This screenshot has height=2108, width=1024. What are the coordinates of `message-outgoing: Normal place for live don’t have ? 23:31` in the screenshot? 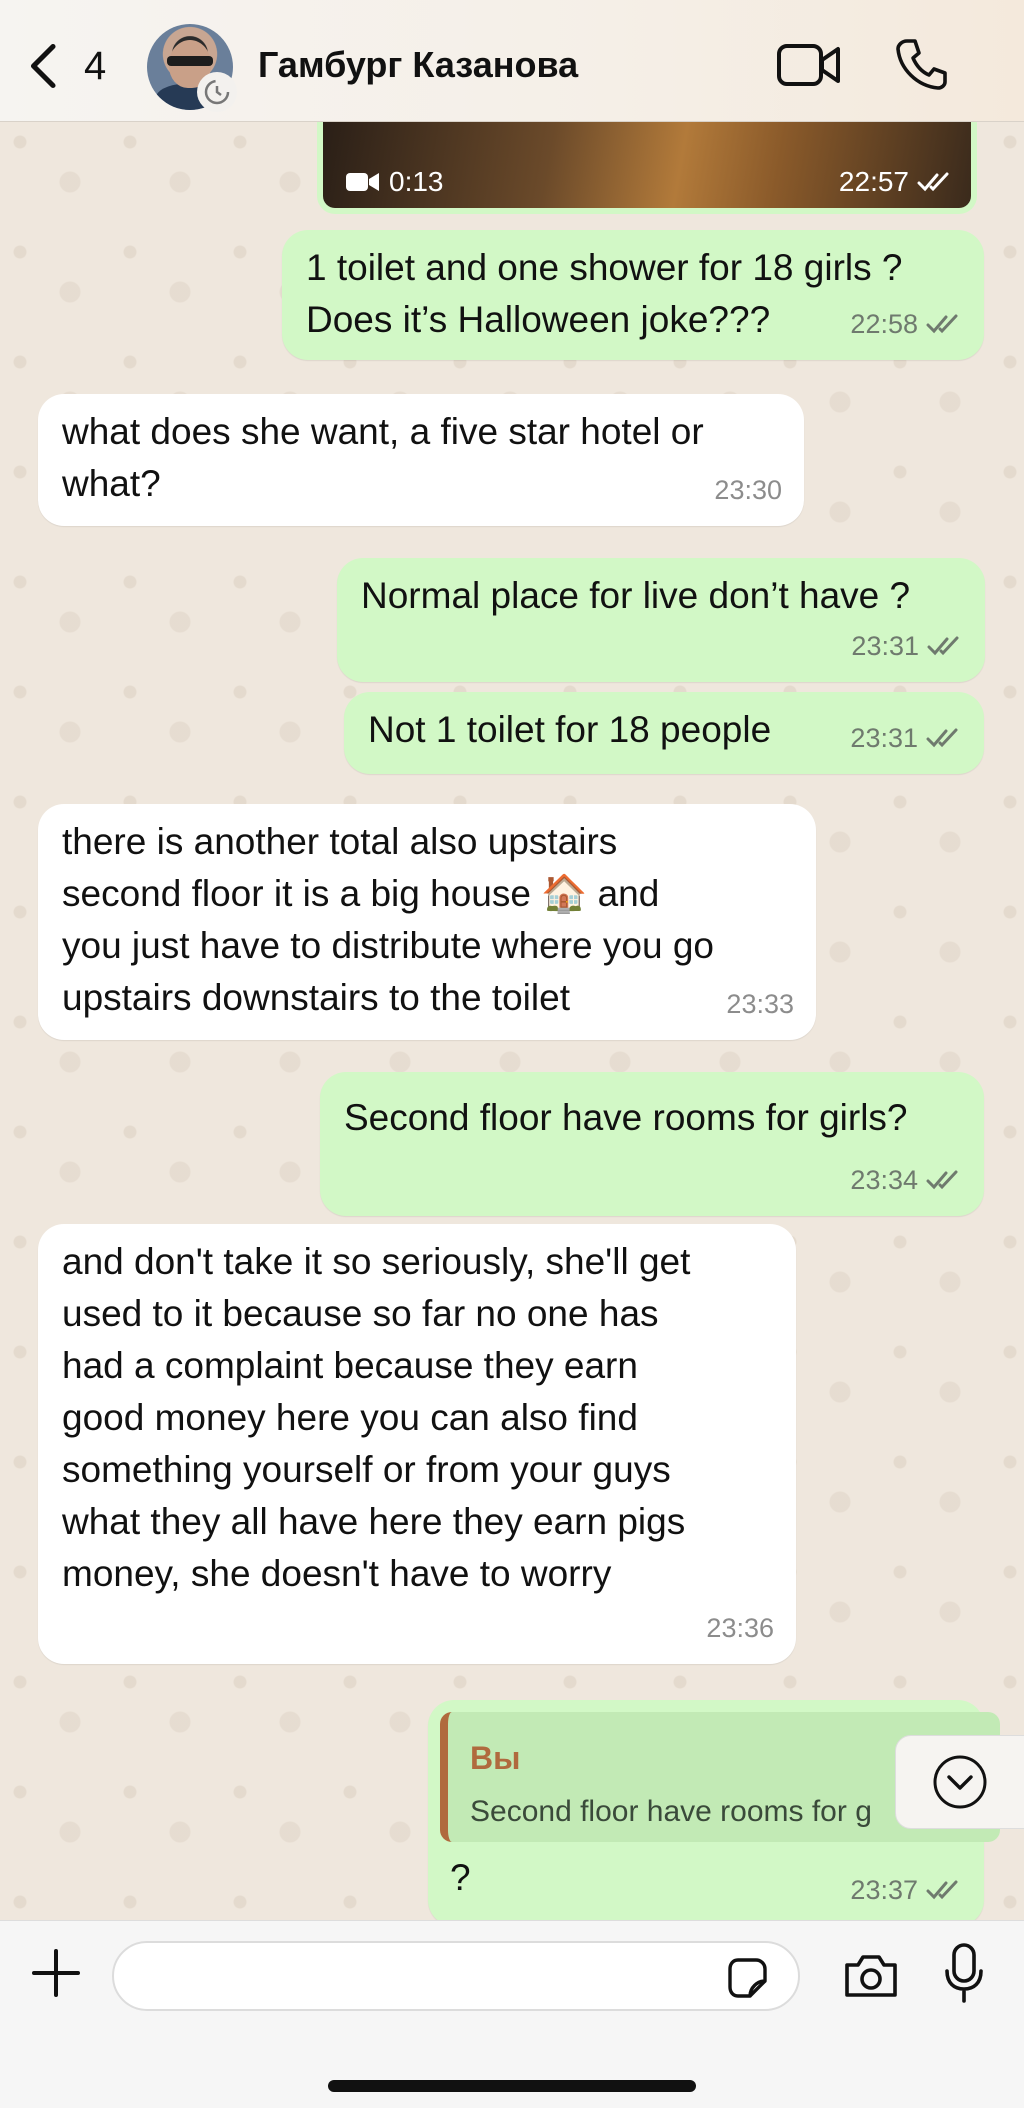 It's located at (661, 620).